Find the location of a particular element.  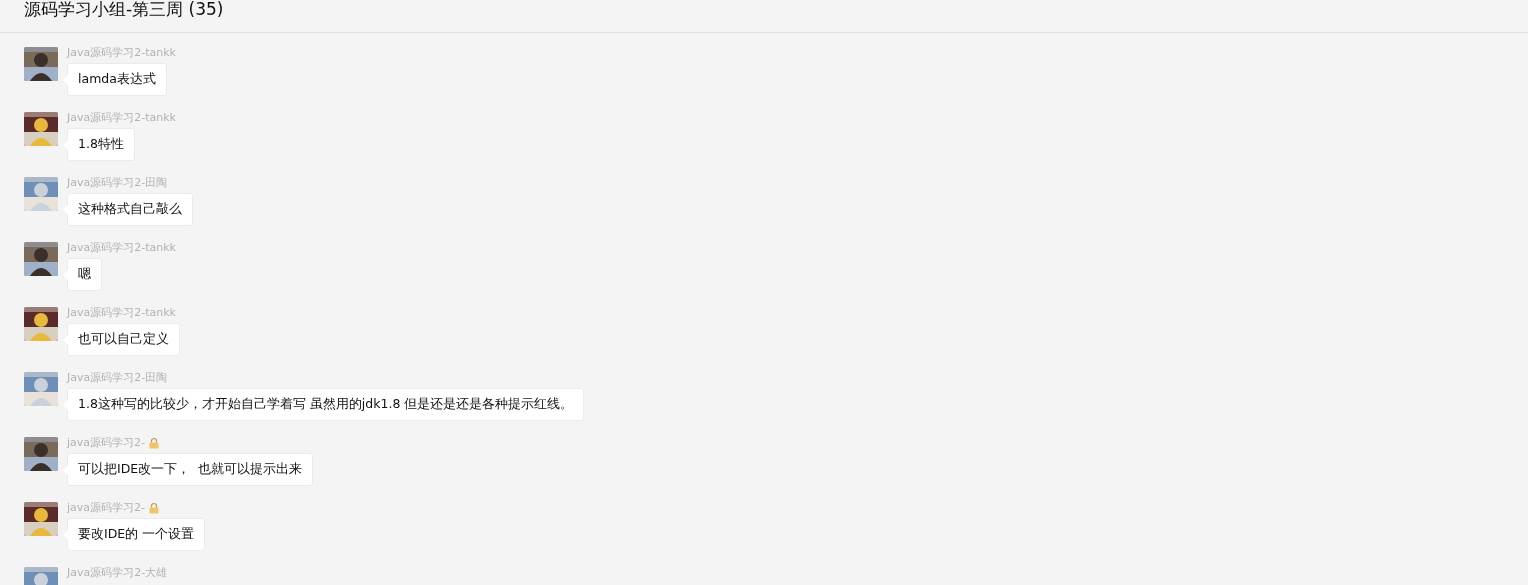

sender-name: Java源码学习2-大雄 is located at coordinates (117, 573).